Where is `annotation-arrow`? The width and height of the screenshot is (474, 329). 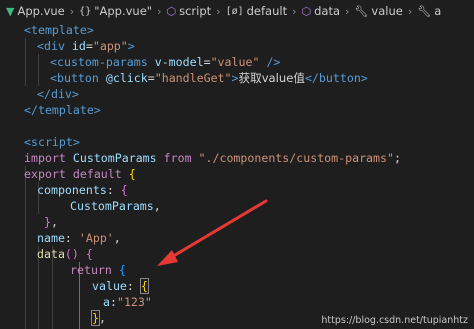 annotation-arrow is located at coordinates (212, 232).